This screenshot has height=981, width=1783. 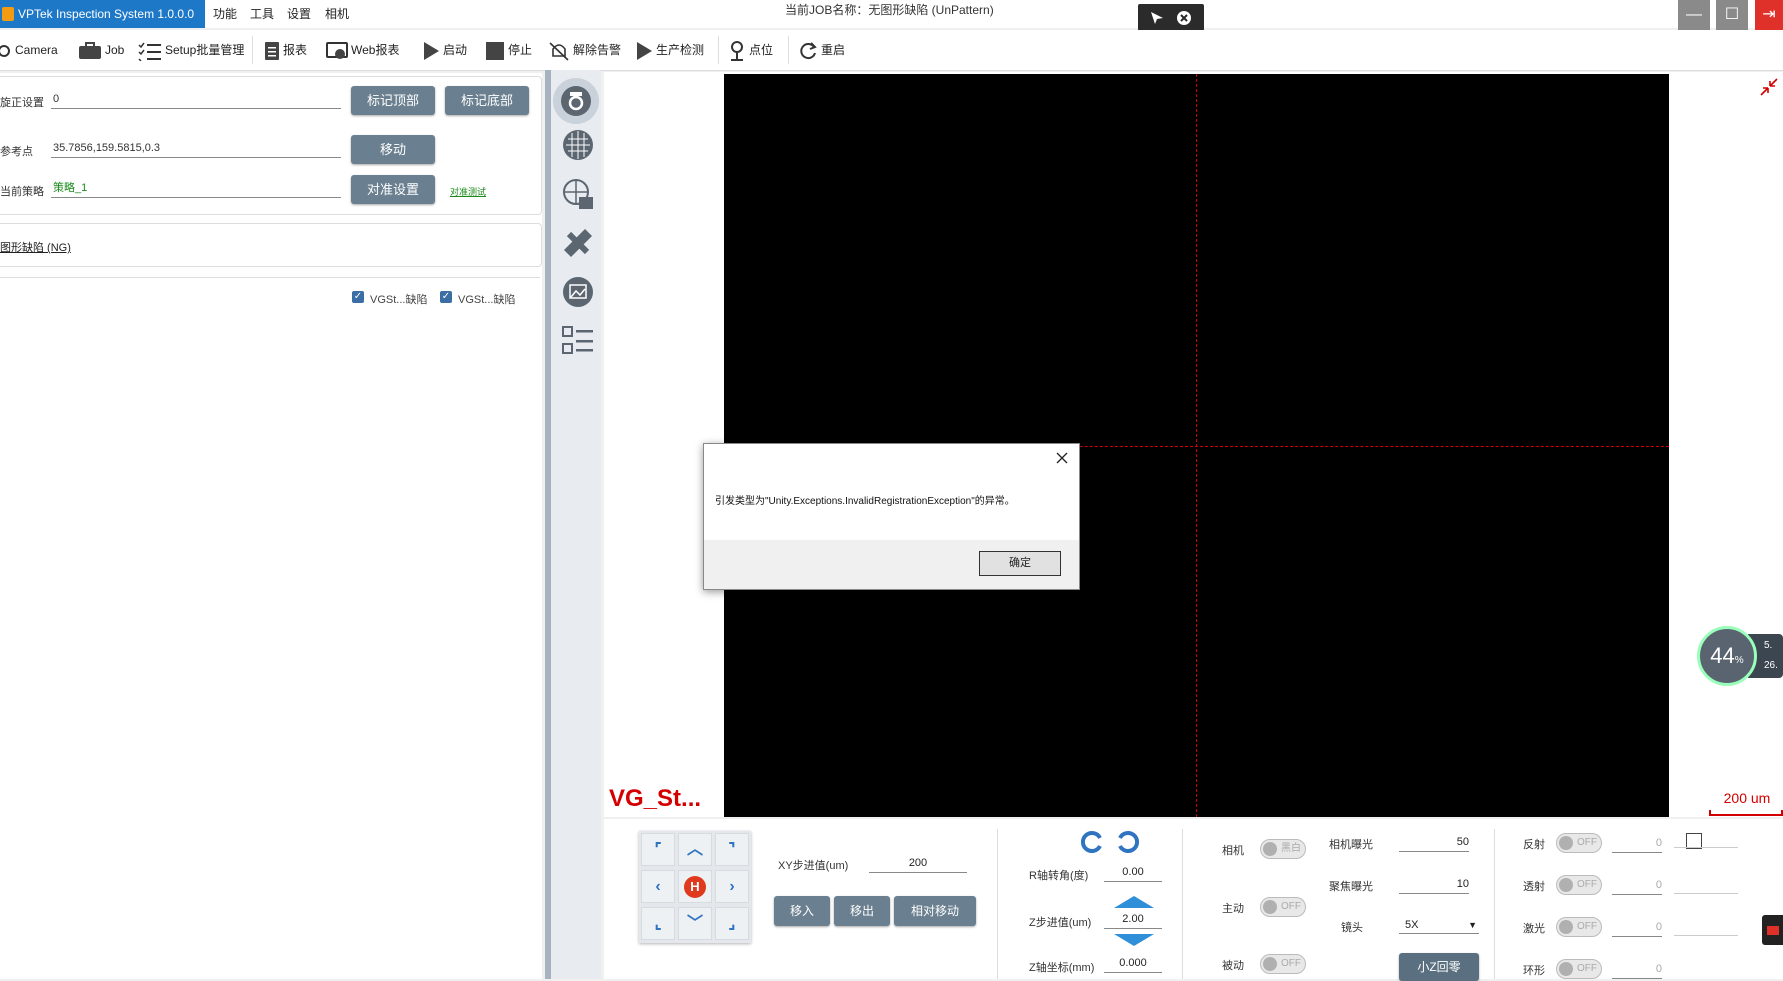 What do you see at coordinates (732, 886) in the screenshot?
I see `jog-right-button: ›` at bounding box center [732, 886].